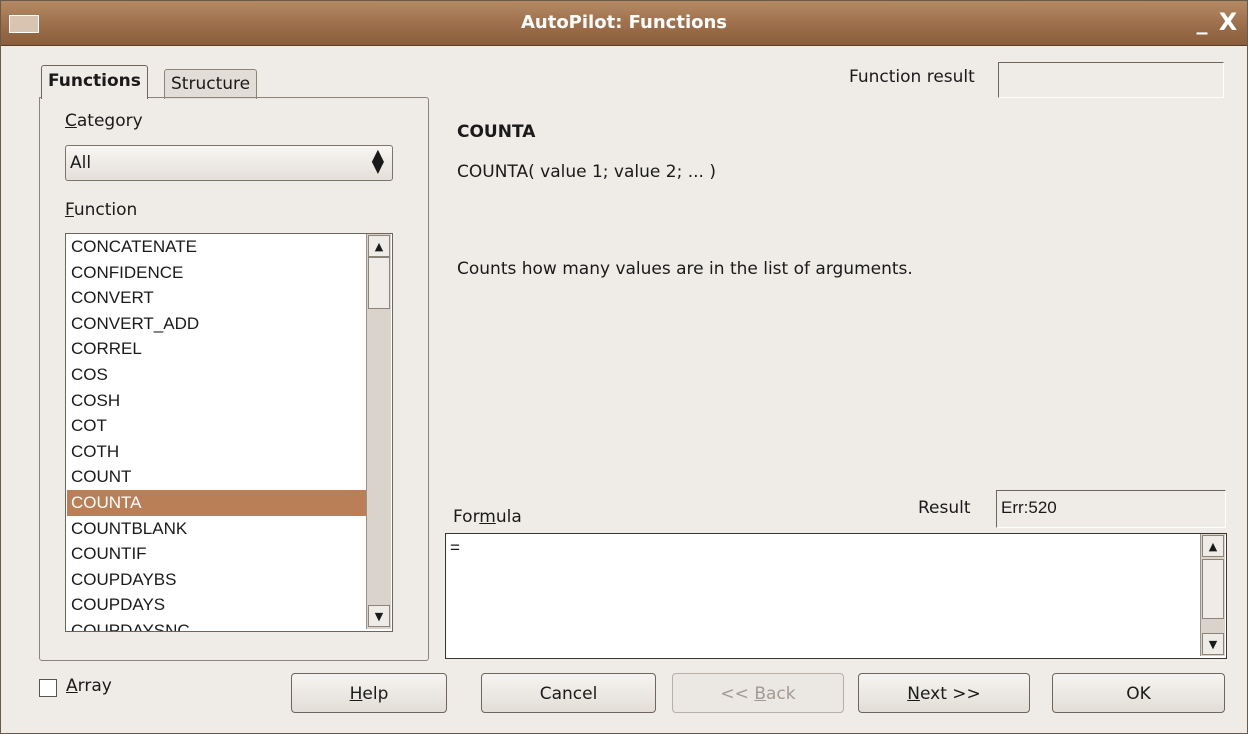 This screenshot has height=734, width=1248. What do you see at coordinates (944, 508) in the screenshot?
I see `result-label: Result` at bounding box center [944, 508].